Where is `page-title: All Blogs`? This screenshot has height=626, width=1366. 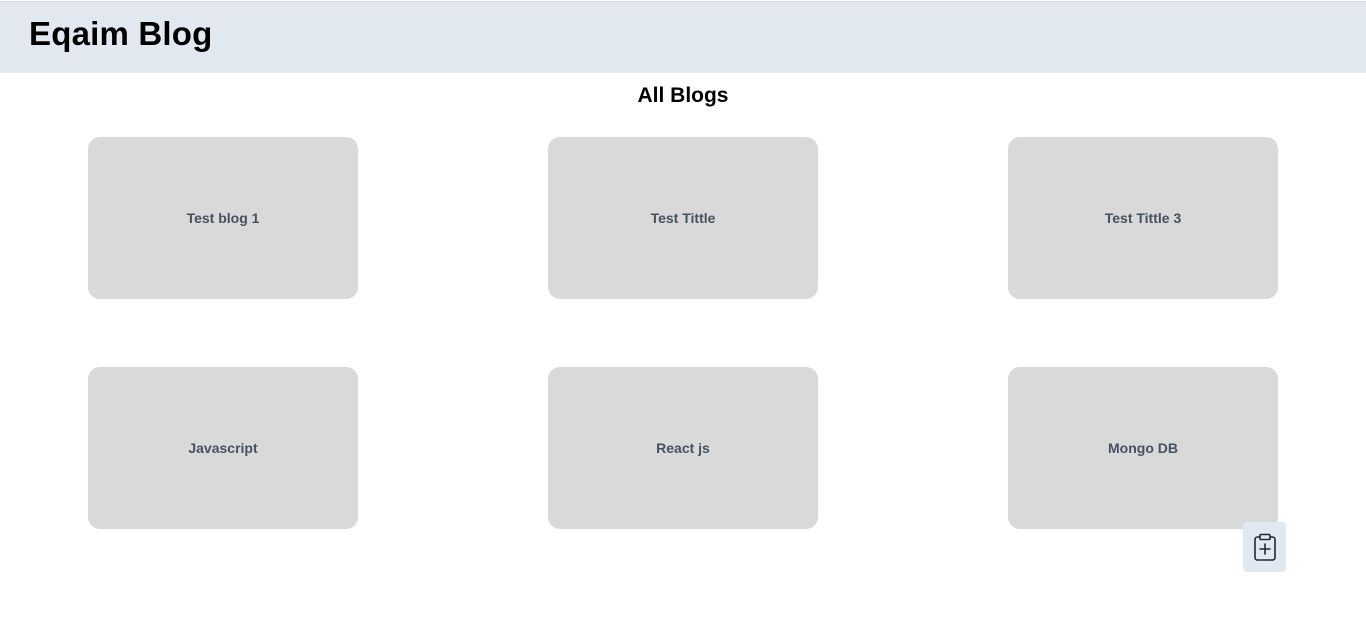 page-title: All Blogs is located at coordinates (683, 95).